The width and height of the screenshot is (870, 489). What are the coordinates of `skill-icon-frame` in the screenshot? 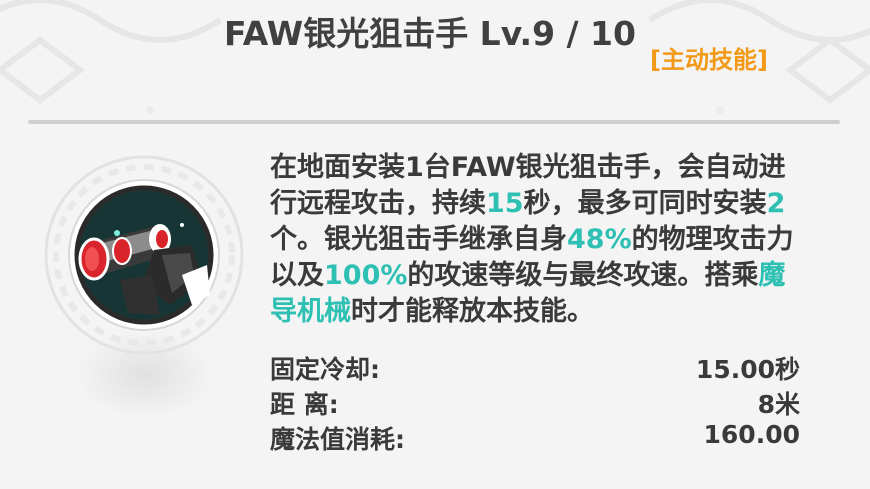 It's located at (144, 257).